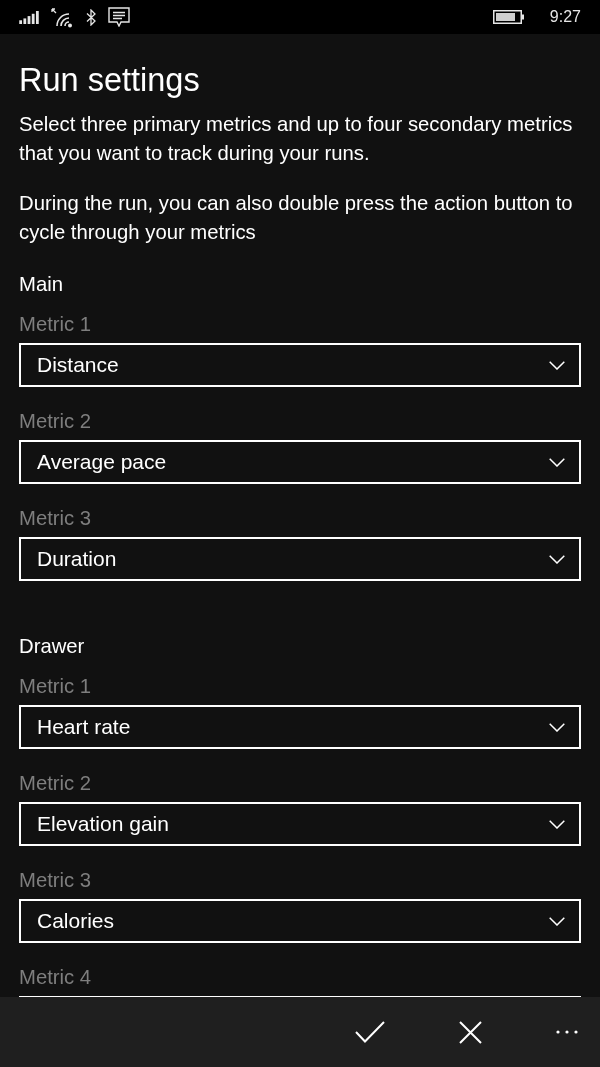 Image resolution: width=600 pixels, height=1067 pixels. I want to click on accept-button, so click(370, 1032).